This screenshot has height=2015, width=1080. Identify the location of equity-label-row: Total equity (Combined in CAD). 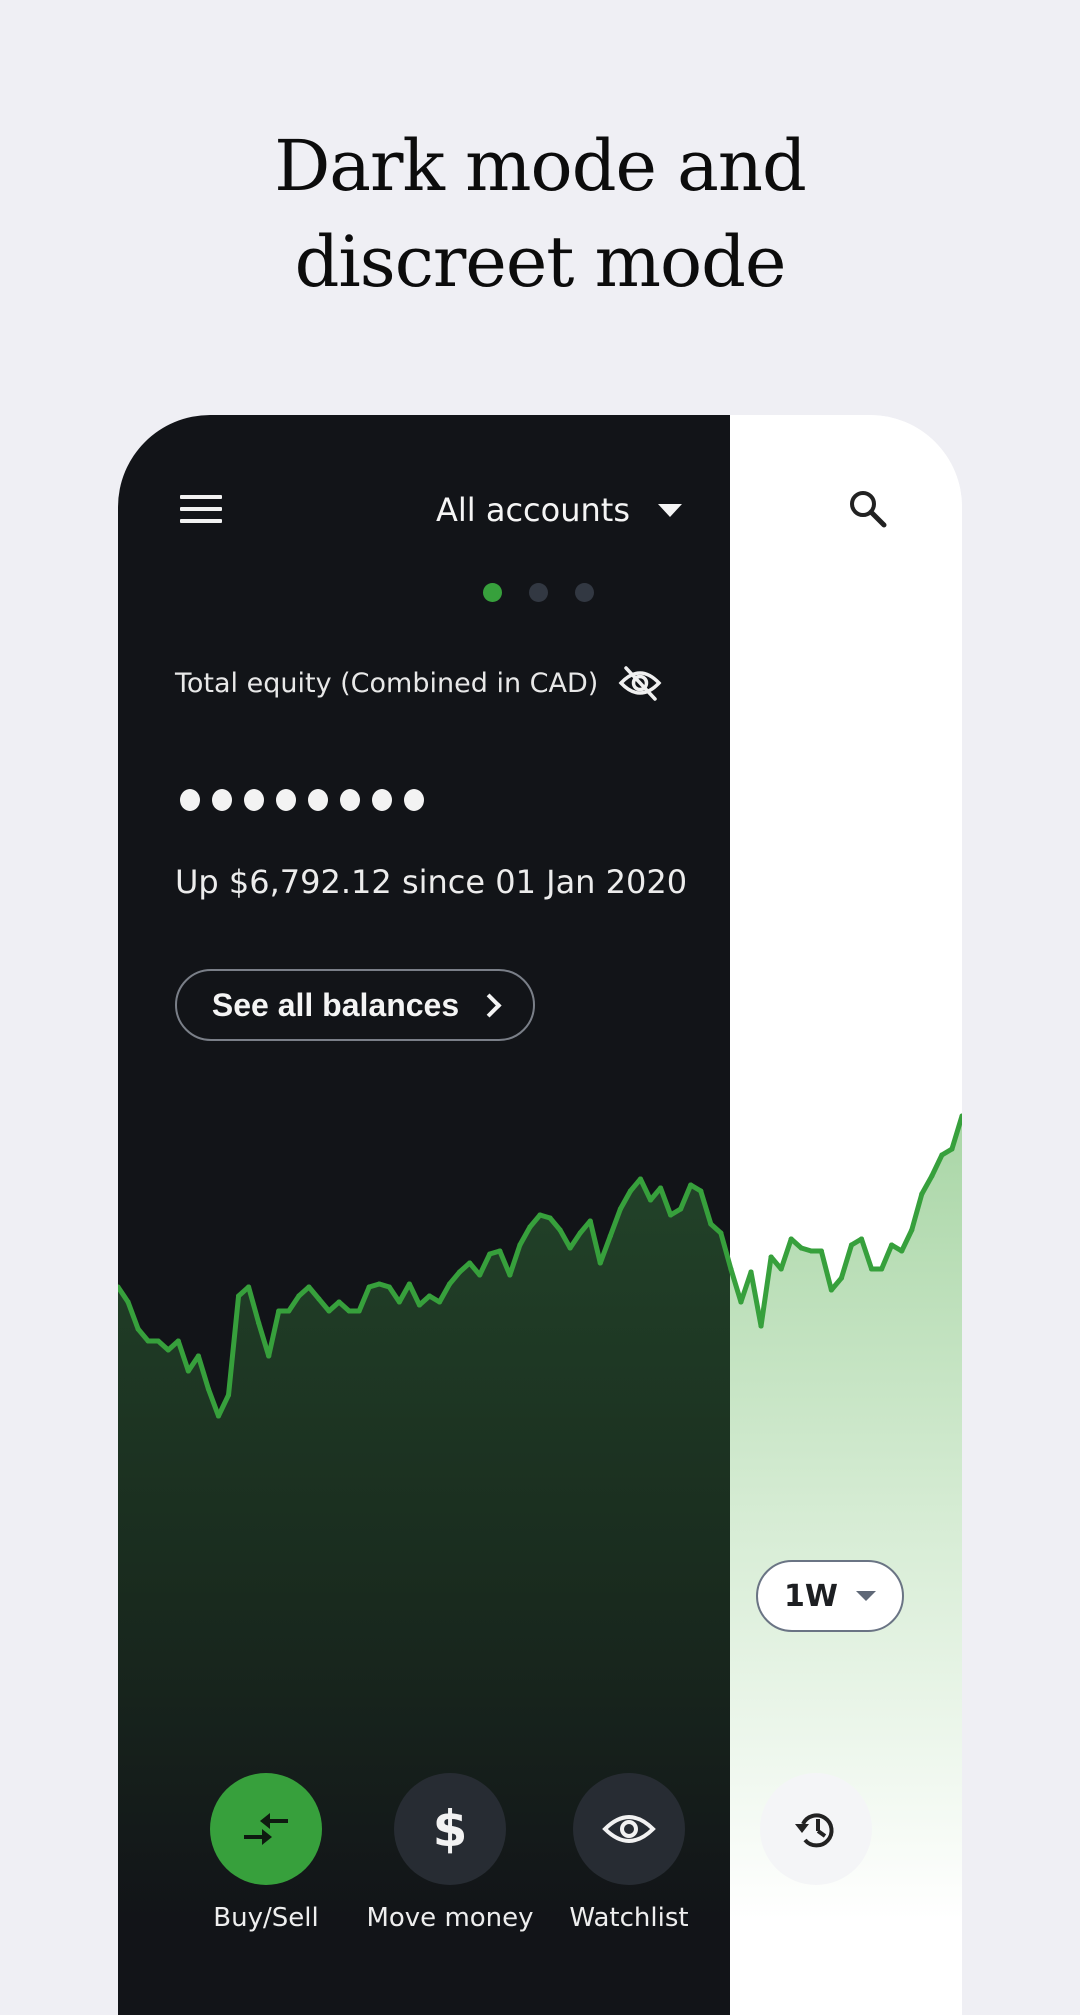
(418, 683).